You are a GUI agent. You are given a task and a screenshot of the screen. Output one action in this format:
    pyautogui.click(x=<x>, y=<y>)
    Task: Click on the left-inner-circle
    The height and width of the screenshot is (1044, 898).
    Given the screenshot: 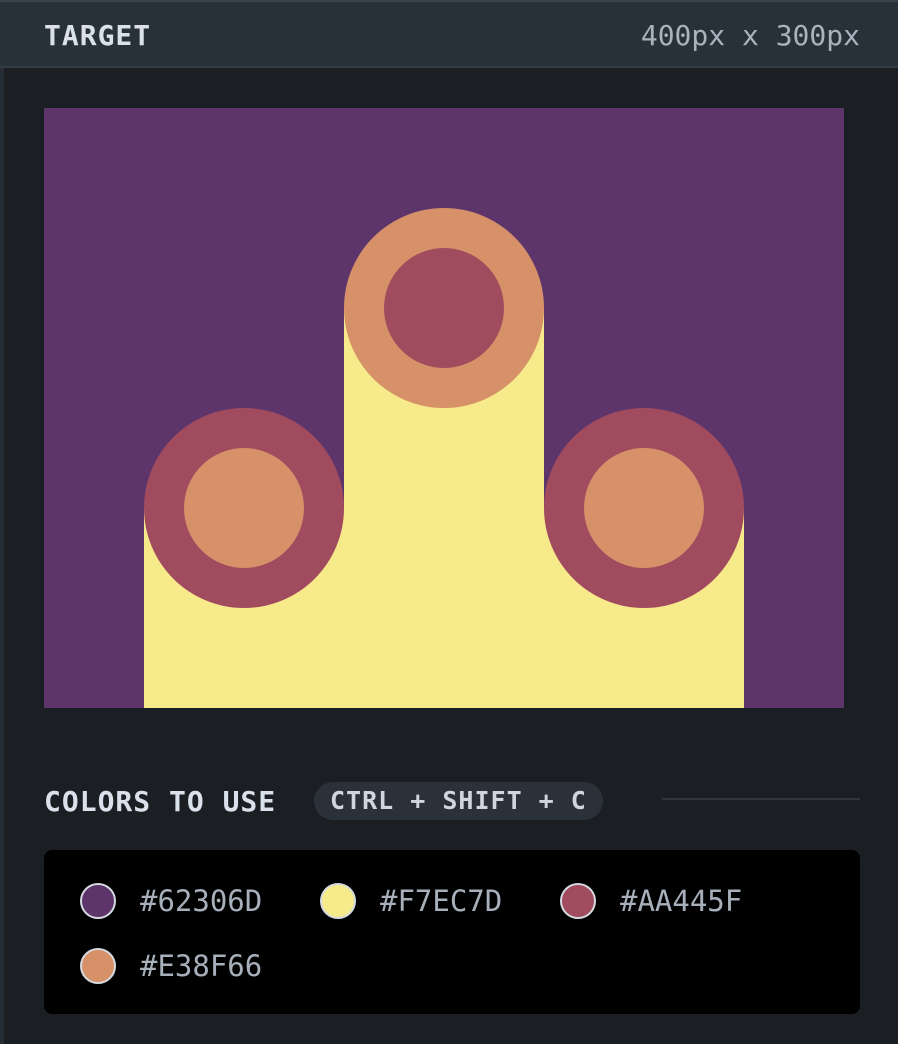 What is the action you would take?
    pyautogui.click(x=244, y=508)
    